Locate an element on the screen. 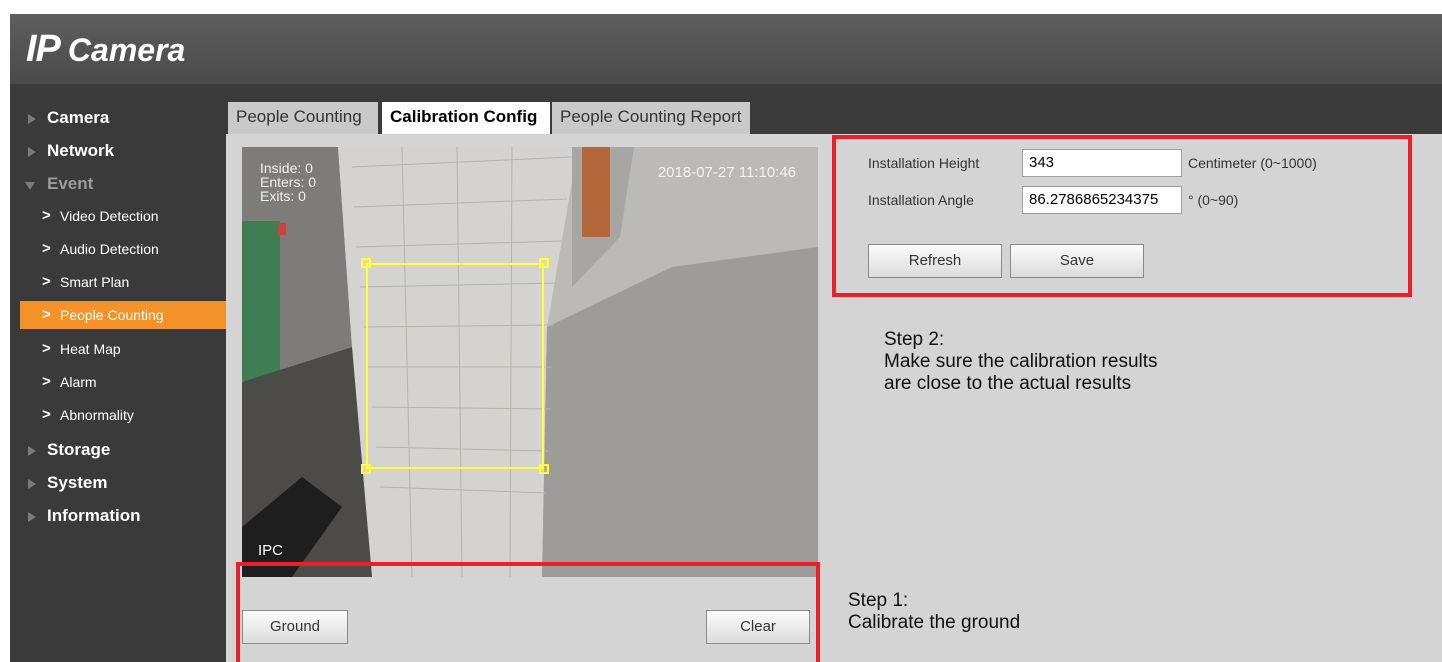 Image resolution: width=1442 pixels, height=662 pixels. sidebar-subitem-smart-plan: > Smart Plan is located at coordinates (123, 282).